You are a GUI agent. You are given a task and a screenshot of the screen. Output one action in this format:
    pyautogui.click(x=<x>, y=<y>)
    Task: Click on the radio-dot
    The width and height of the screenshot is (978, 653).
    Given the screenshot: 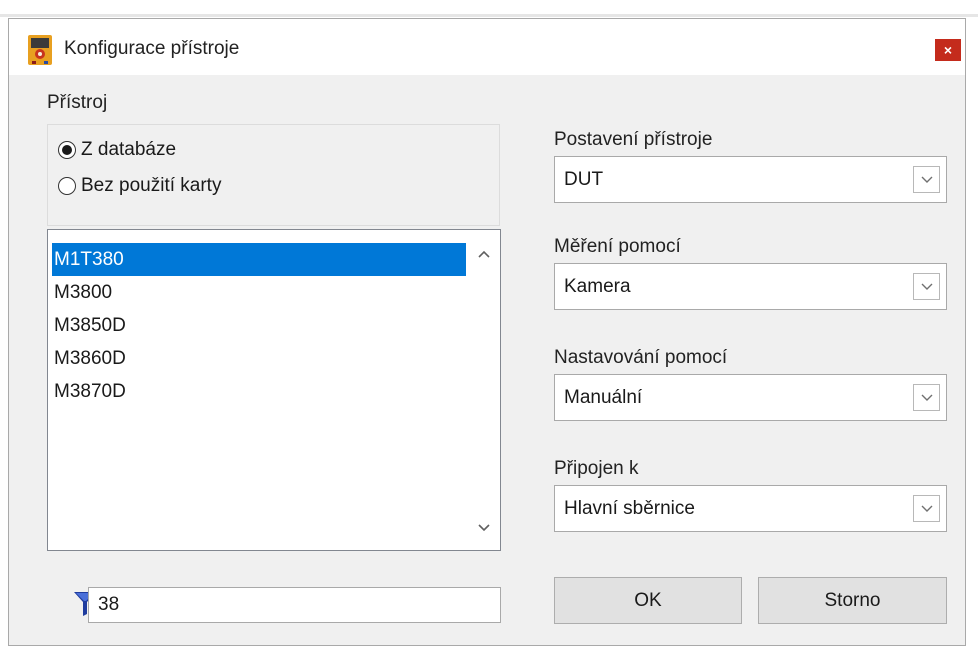 What is the action you would take?
    pyautogui.click(x=67, y=186)
    